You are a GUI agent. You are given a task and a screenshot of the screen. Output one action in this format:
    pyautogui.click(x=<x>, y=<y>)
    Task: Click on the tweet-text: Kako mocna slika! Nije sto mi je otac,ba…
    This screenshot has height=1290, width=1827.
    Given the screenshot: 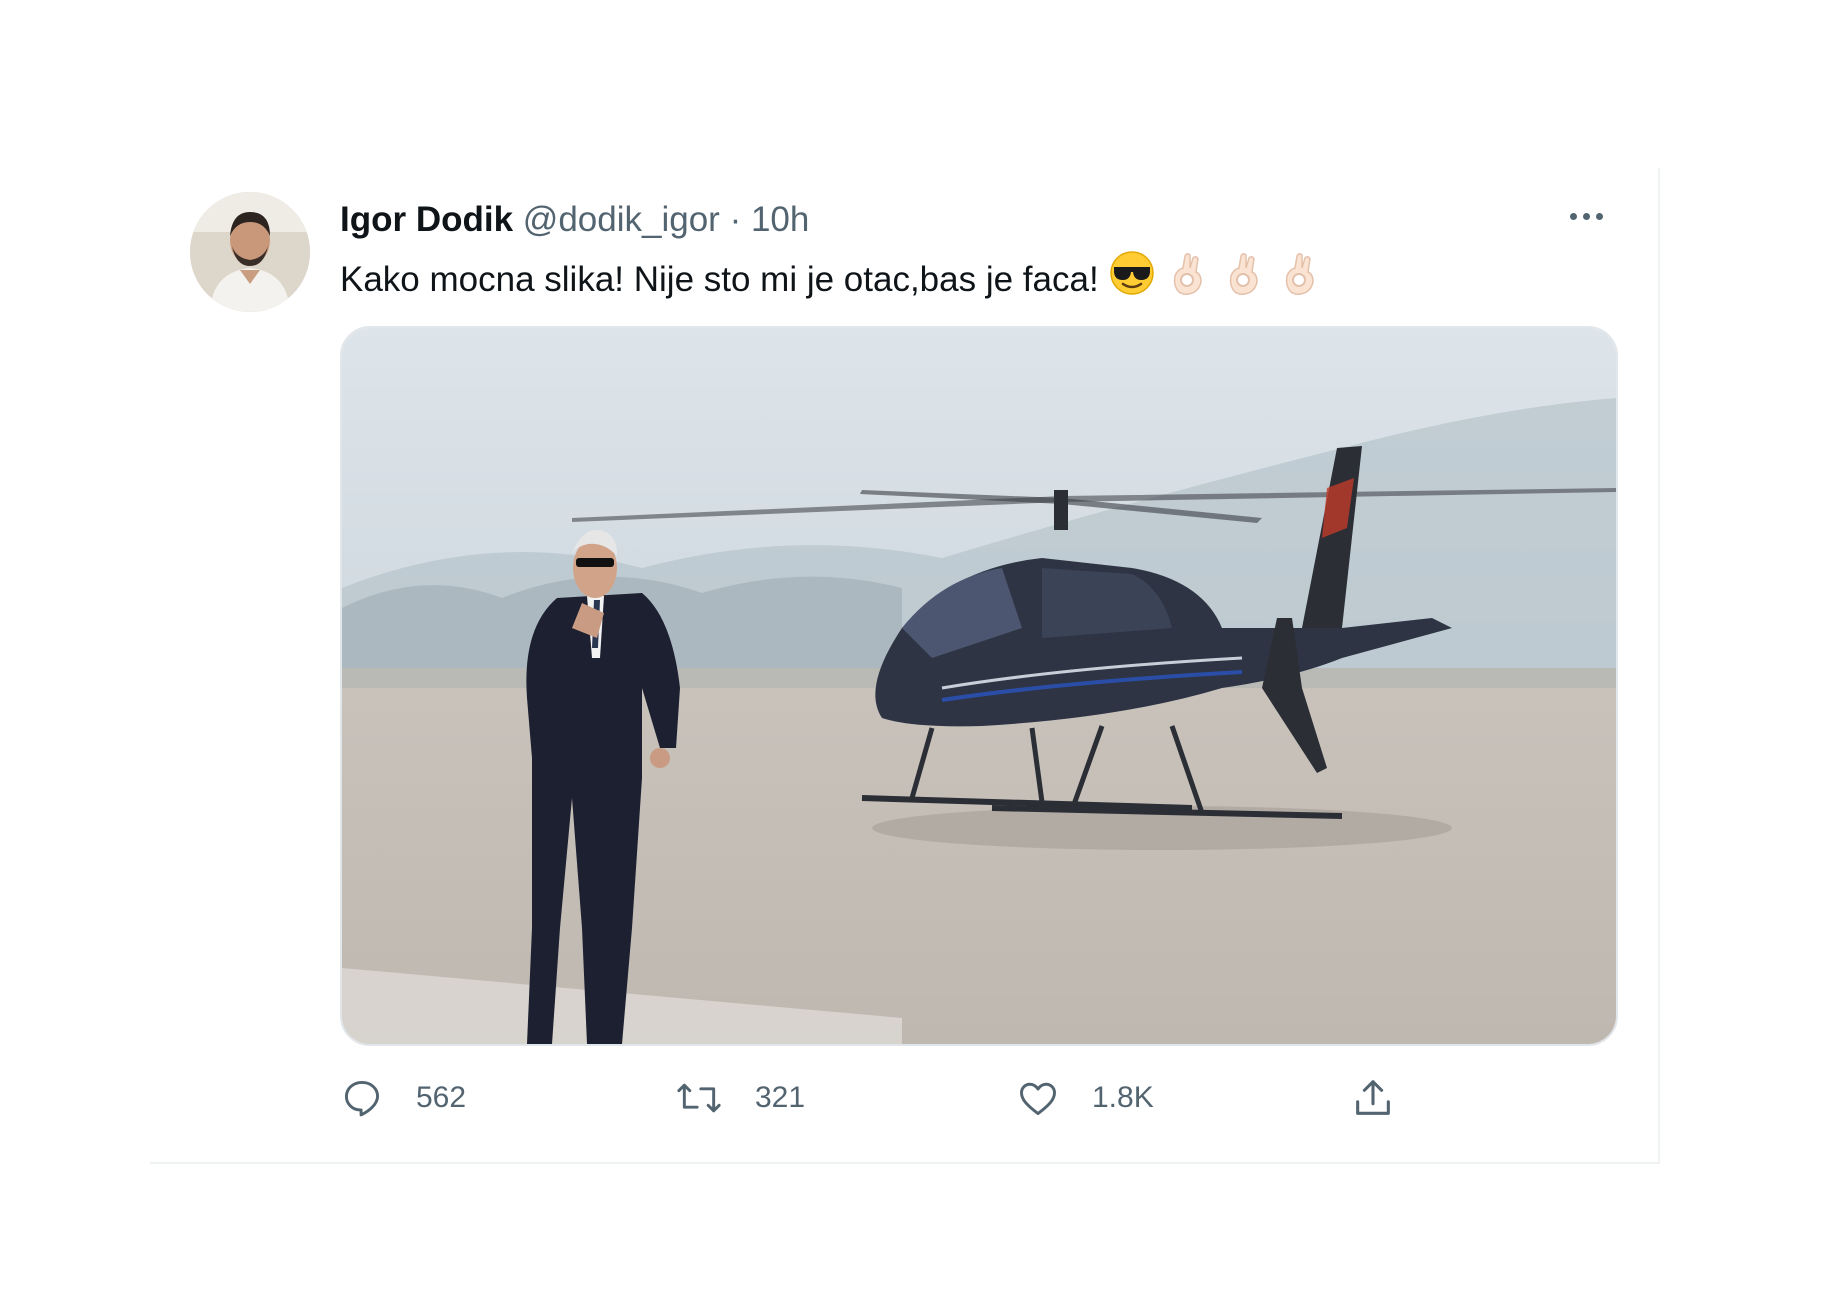 What is the action you would take?
    pyautogui.click(x=831, y=279)
    